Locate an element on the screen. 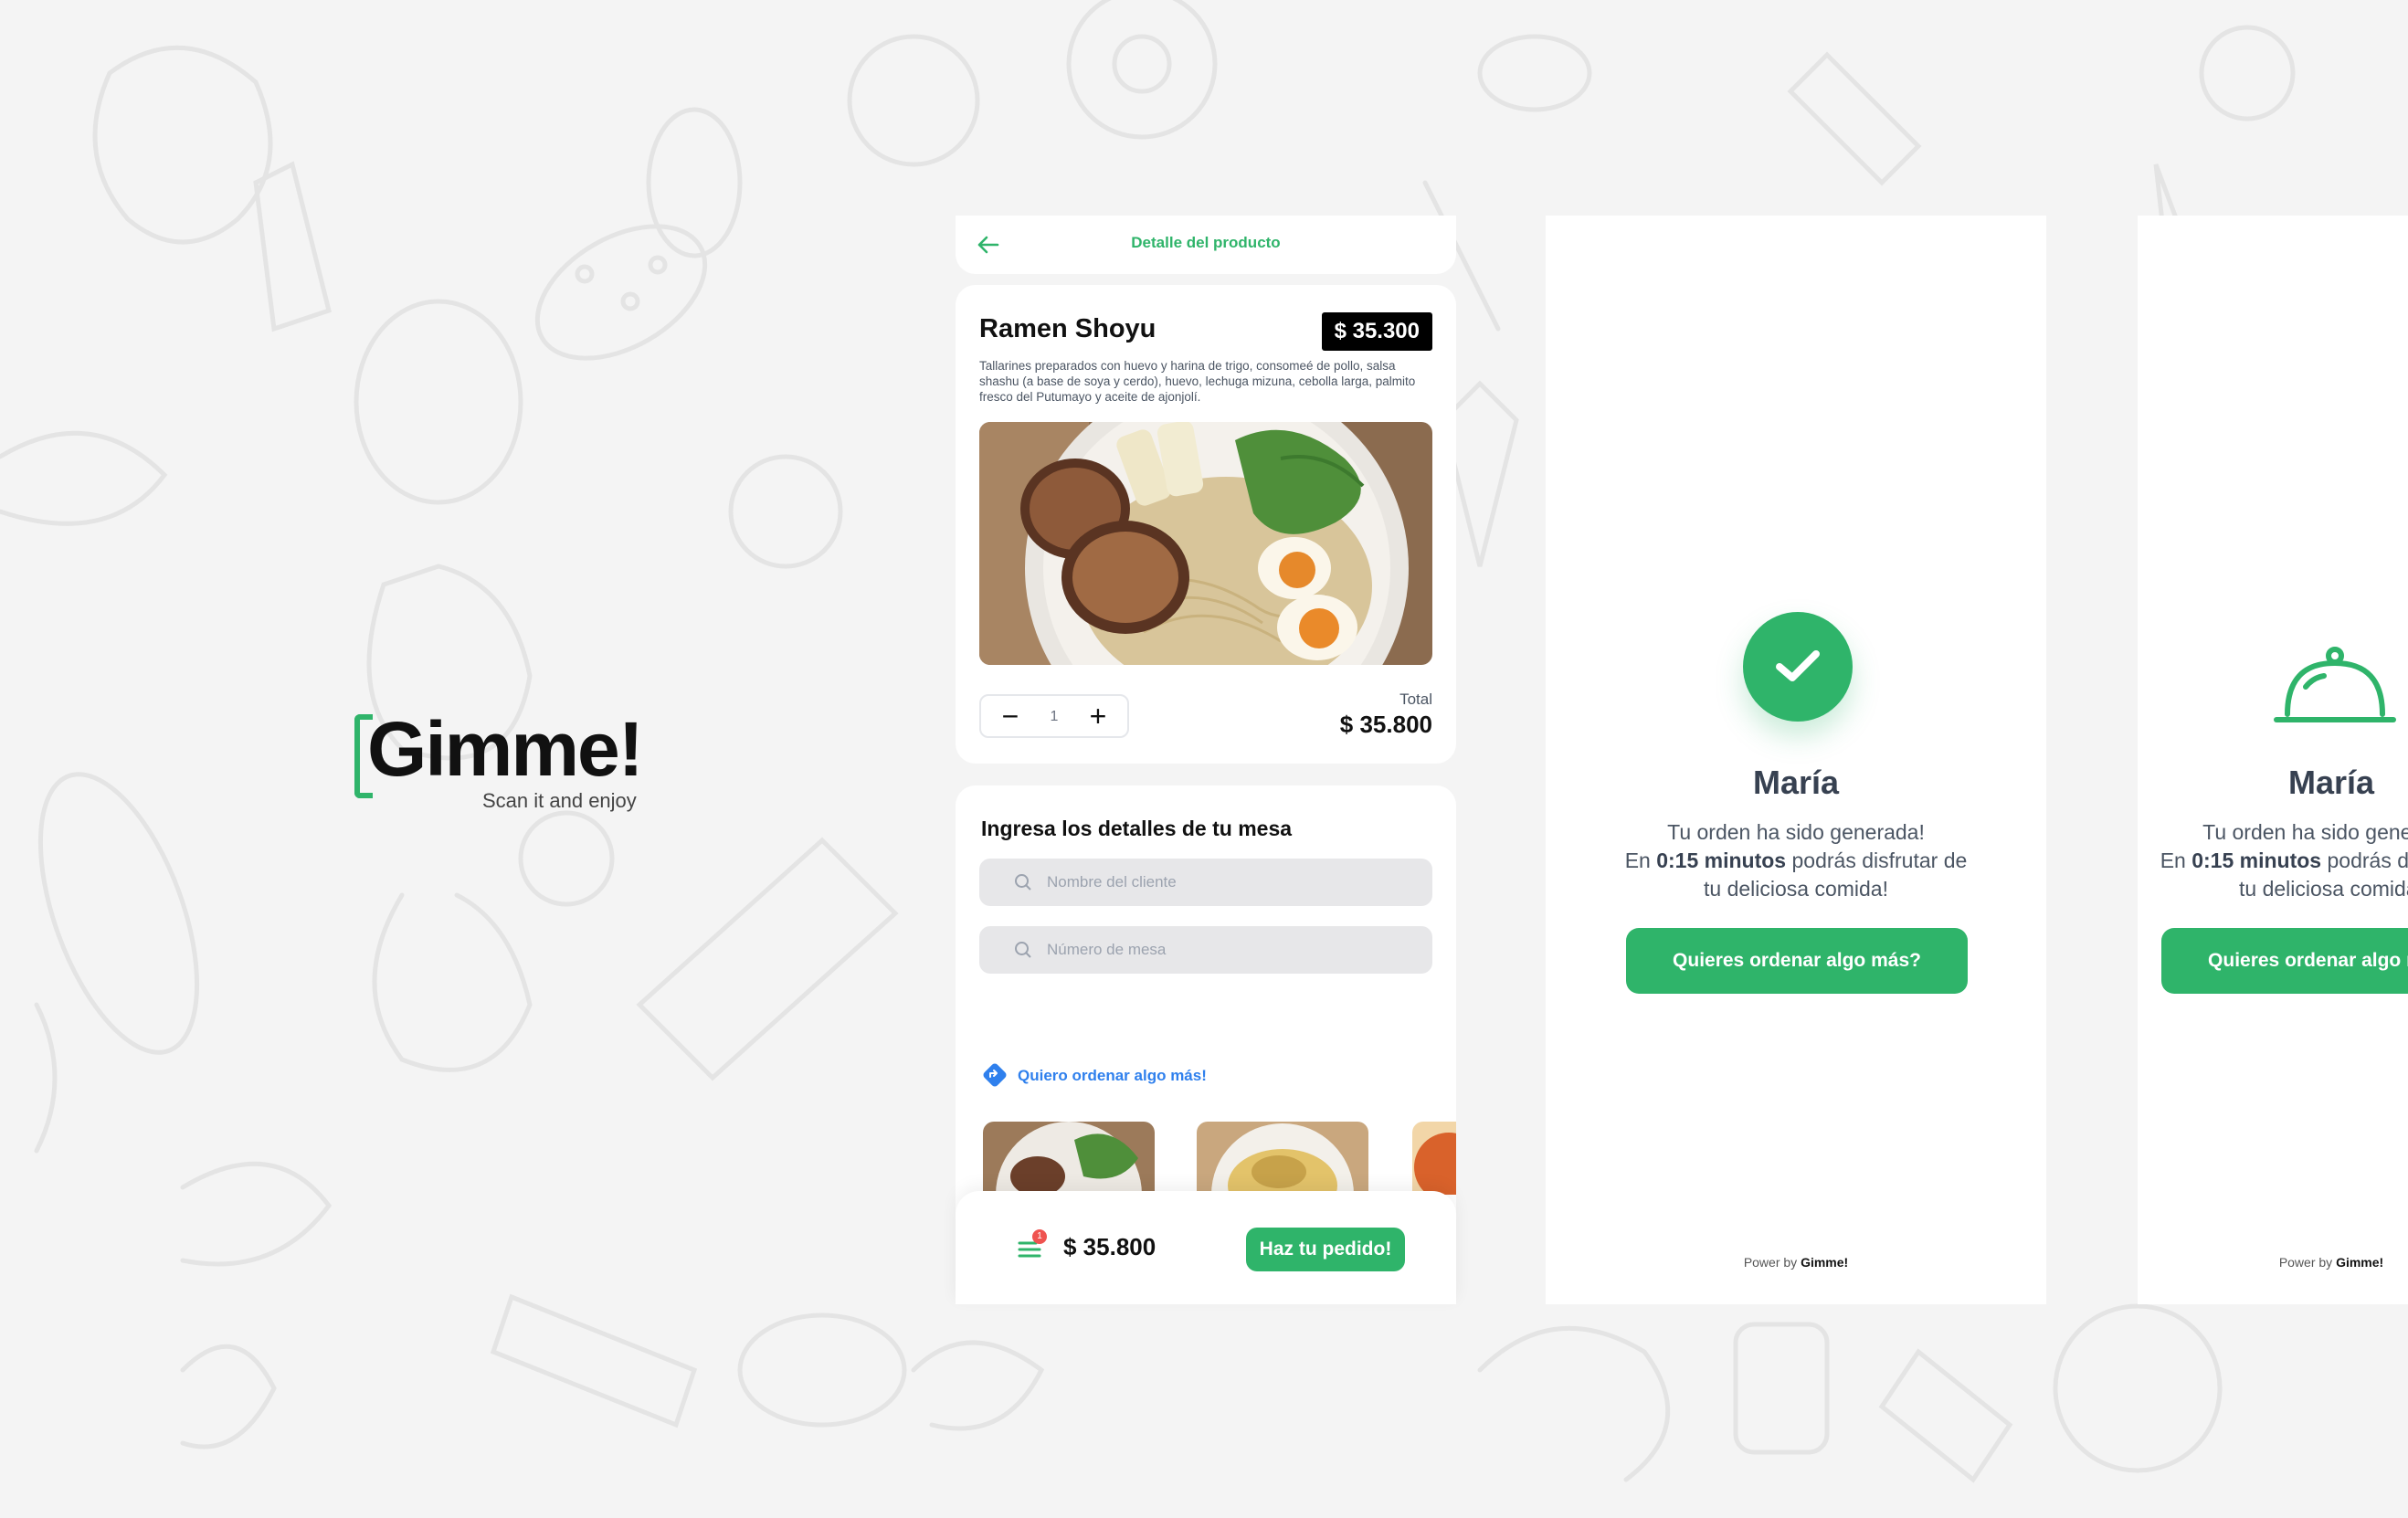  product-name: Ramen Shoyu is located at coordinates (1067, 328).